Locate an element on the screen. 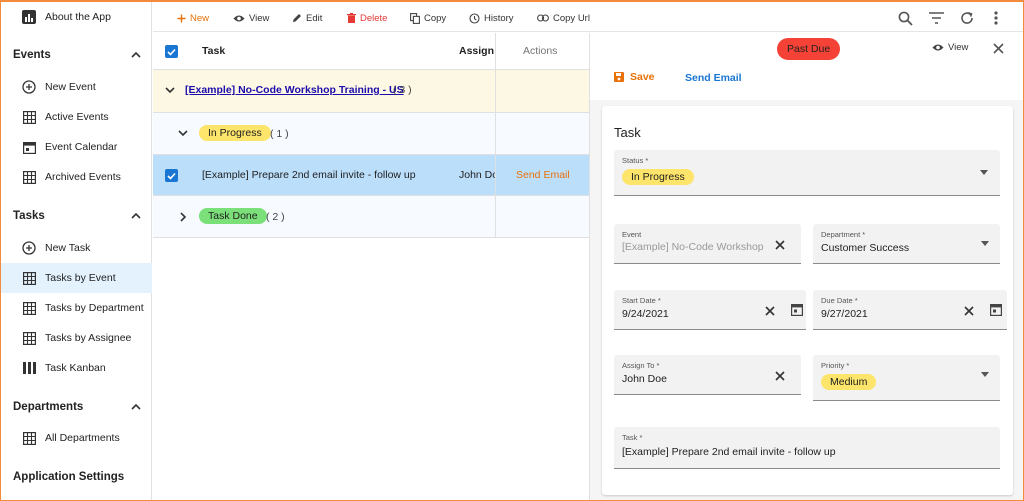  delete-label: Delete is located at coordinates (374, 18).